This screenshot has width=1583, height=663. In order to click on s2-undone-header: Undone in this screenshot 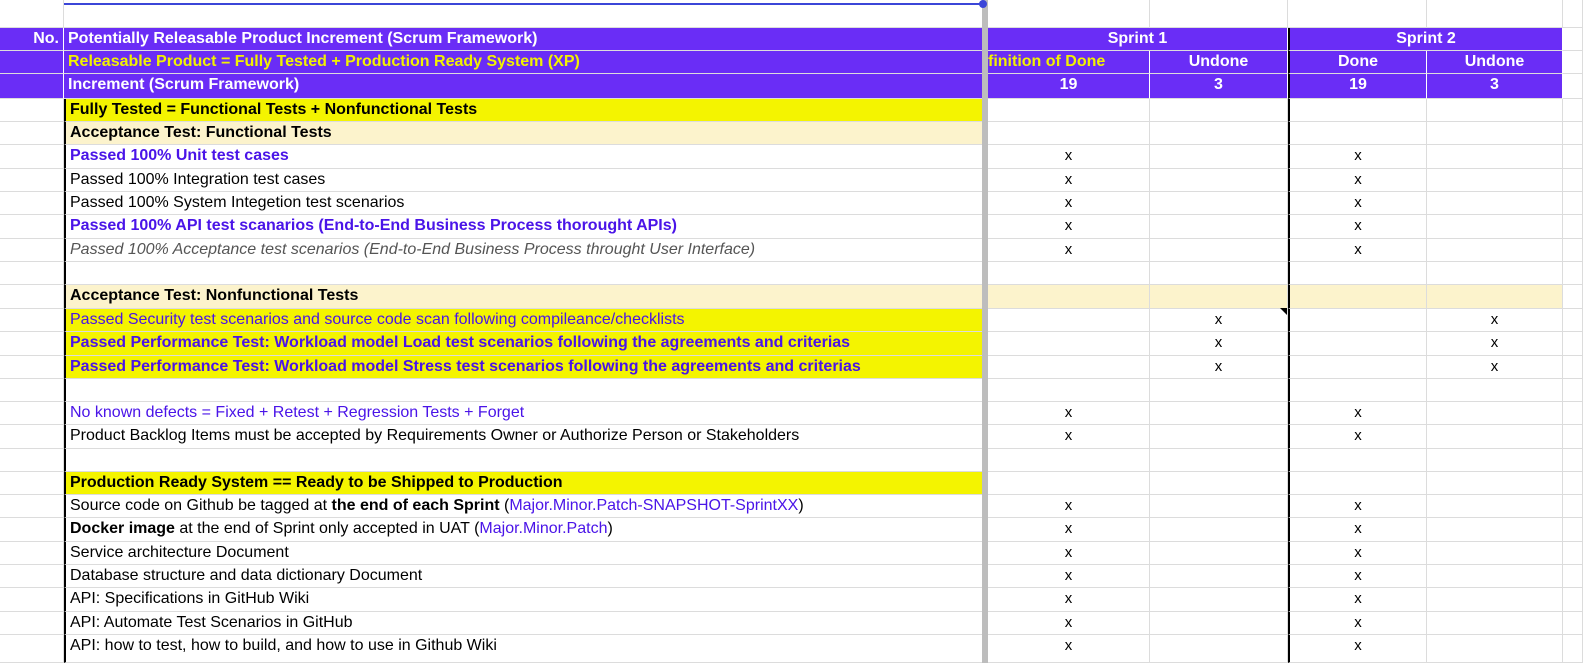, I will do `click(1495, 62)`.